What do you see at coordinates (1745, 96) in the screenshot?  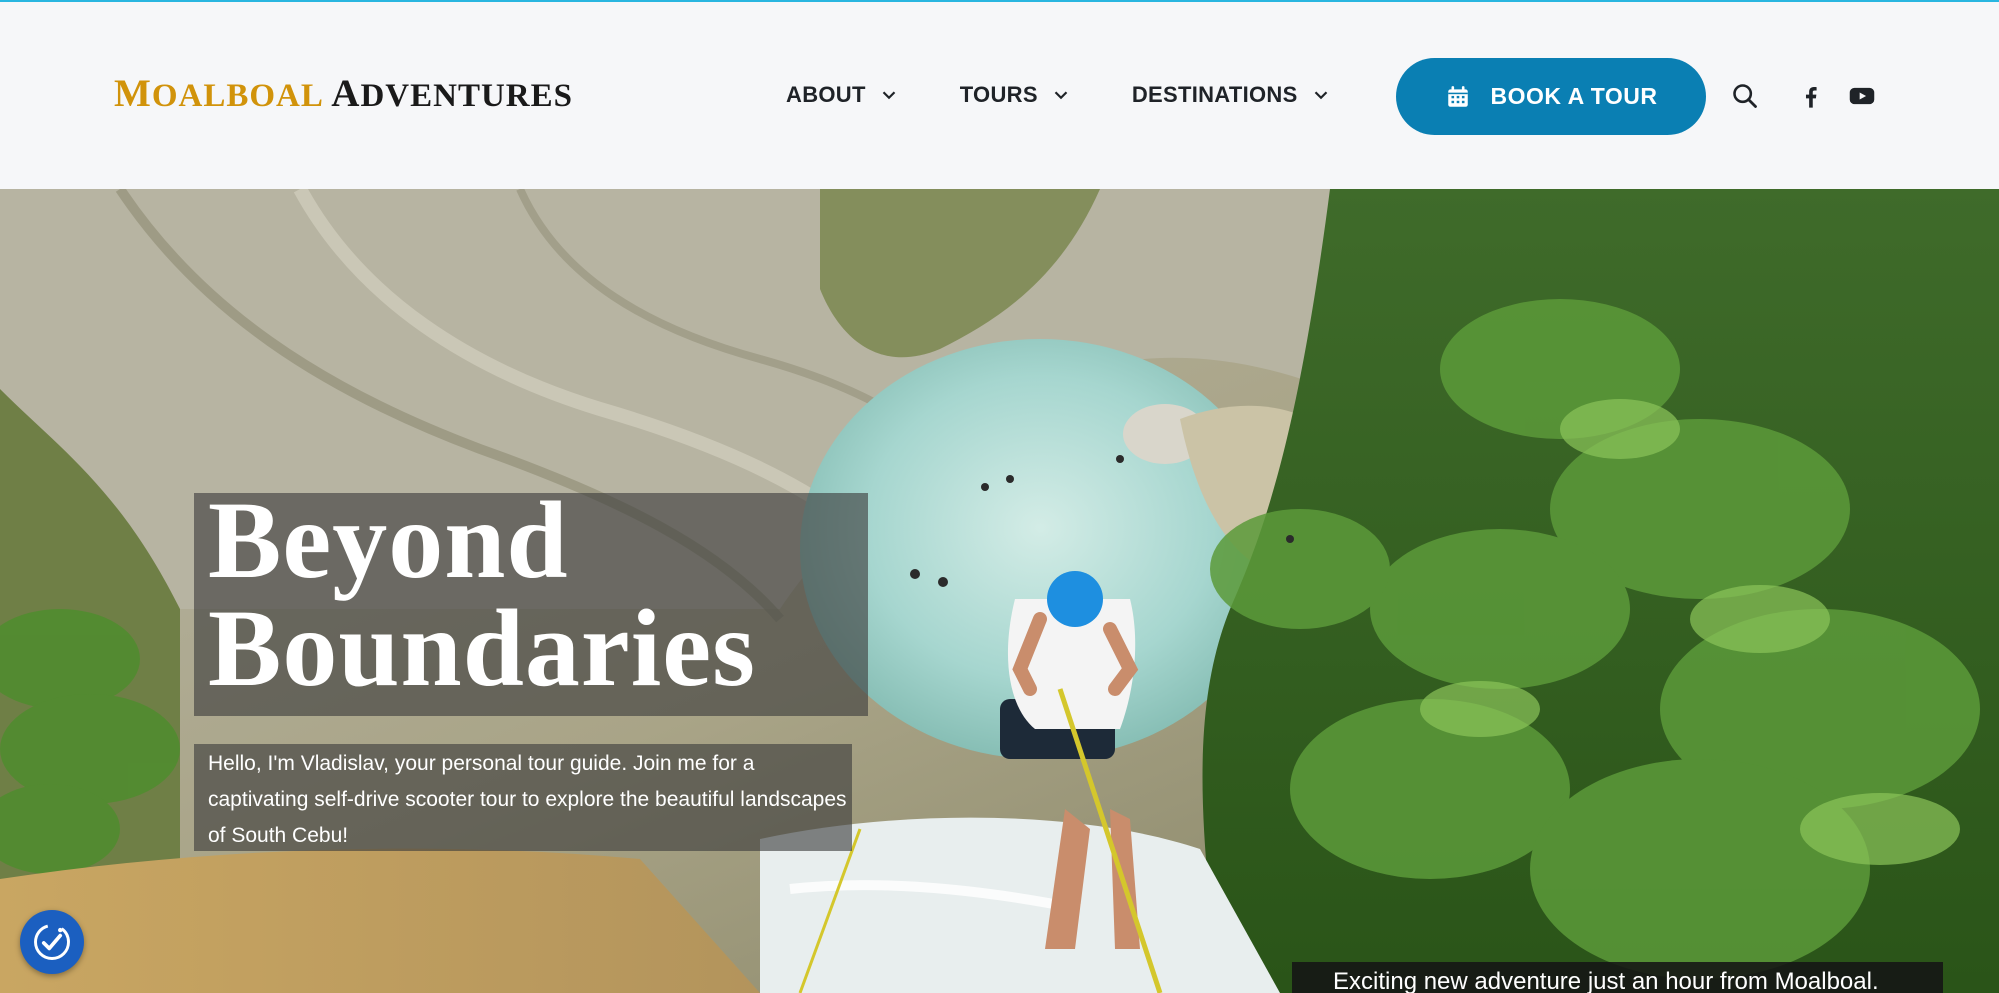 I see `search-icon` at bounding box center [1745, 96].